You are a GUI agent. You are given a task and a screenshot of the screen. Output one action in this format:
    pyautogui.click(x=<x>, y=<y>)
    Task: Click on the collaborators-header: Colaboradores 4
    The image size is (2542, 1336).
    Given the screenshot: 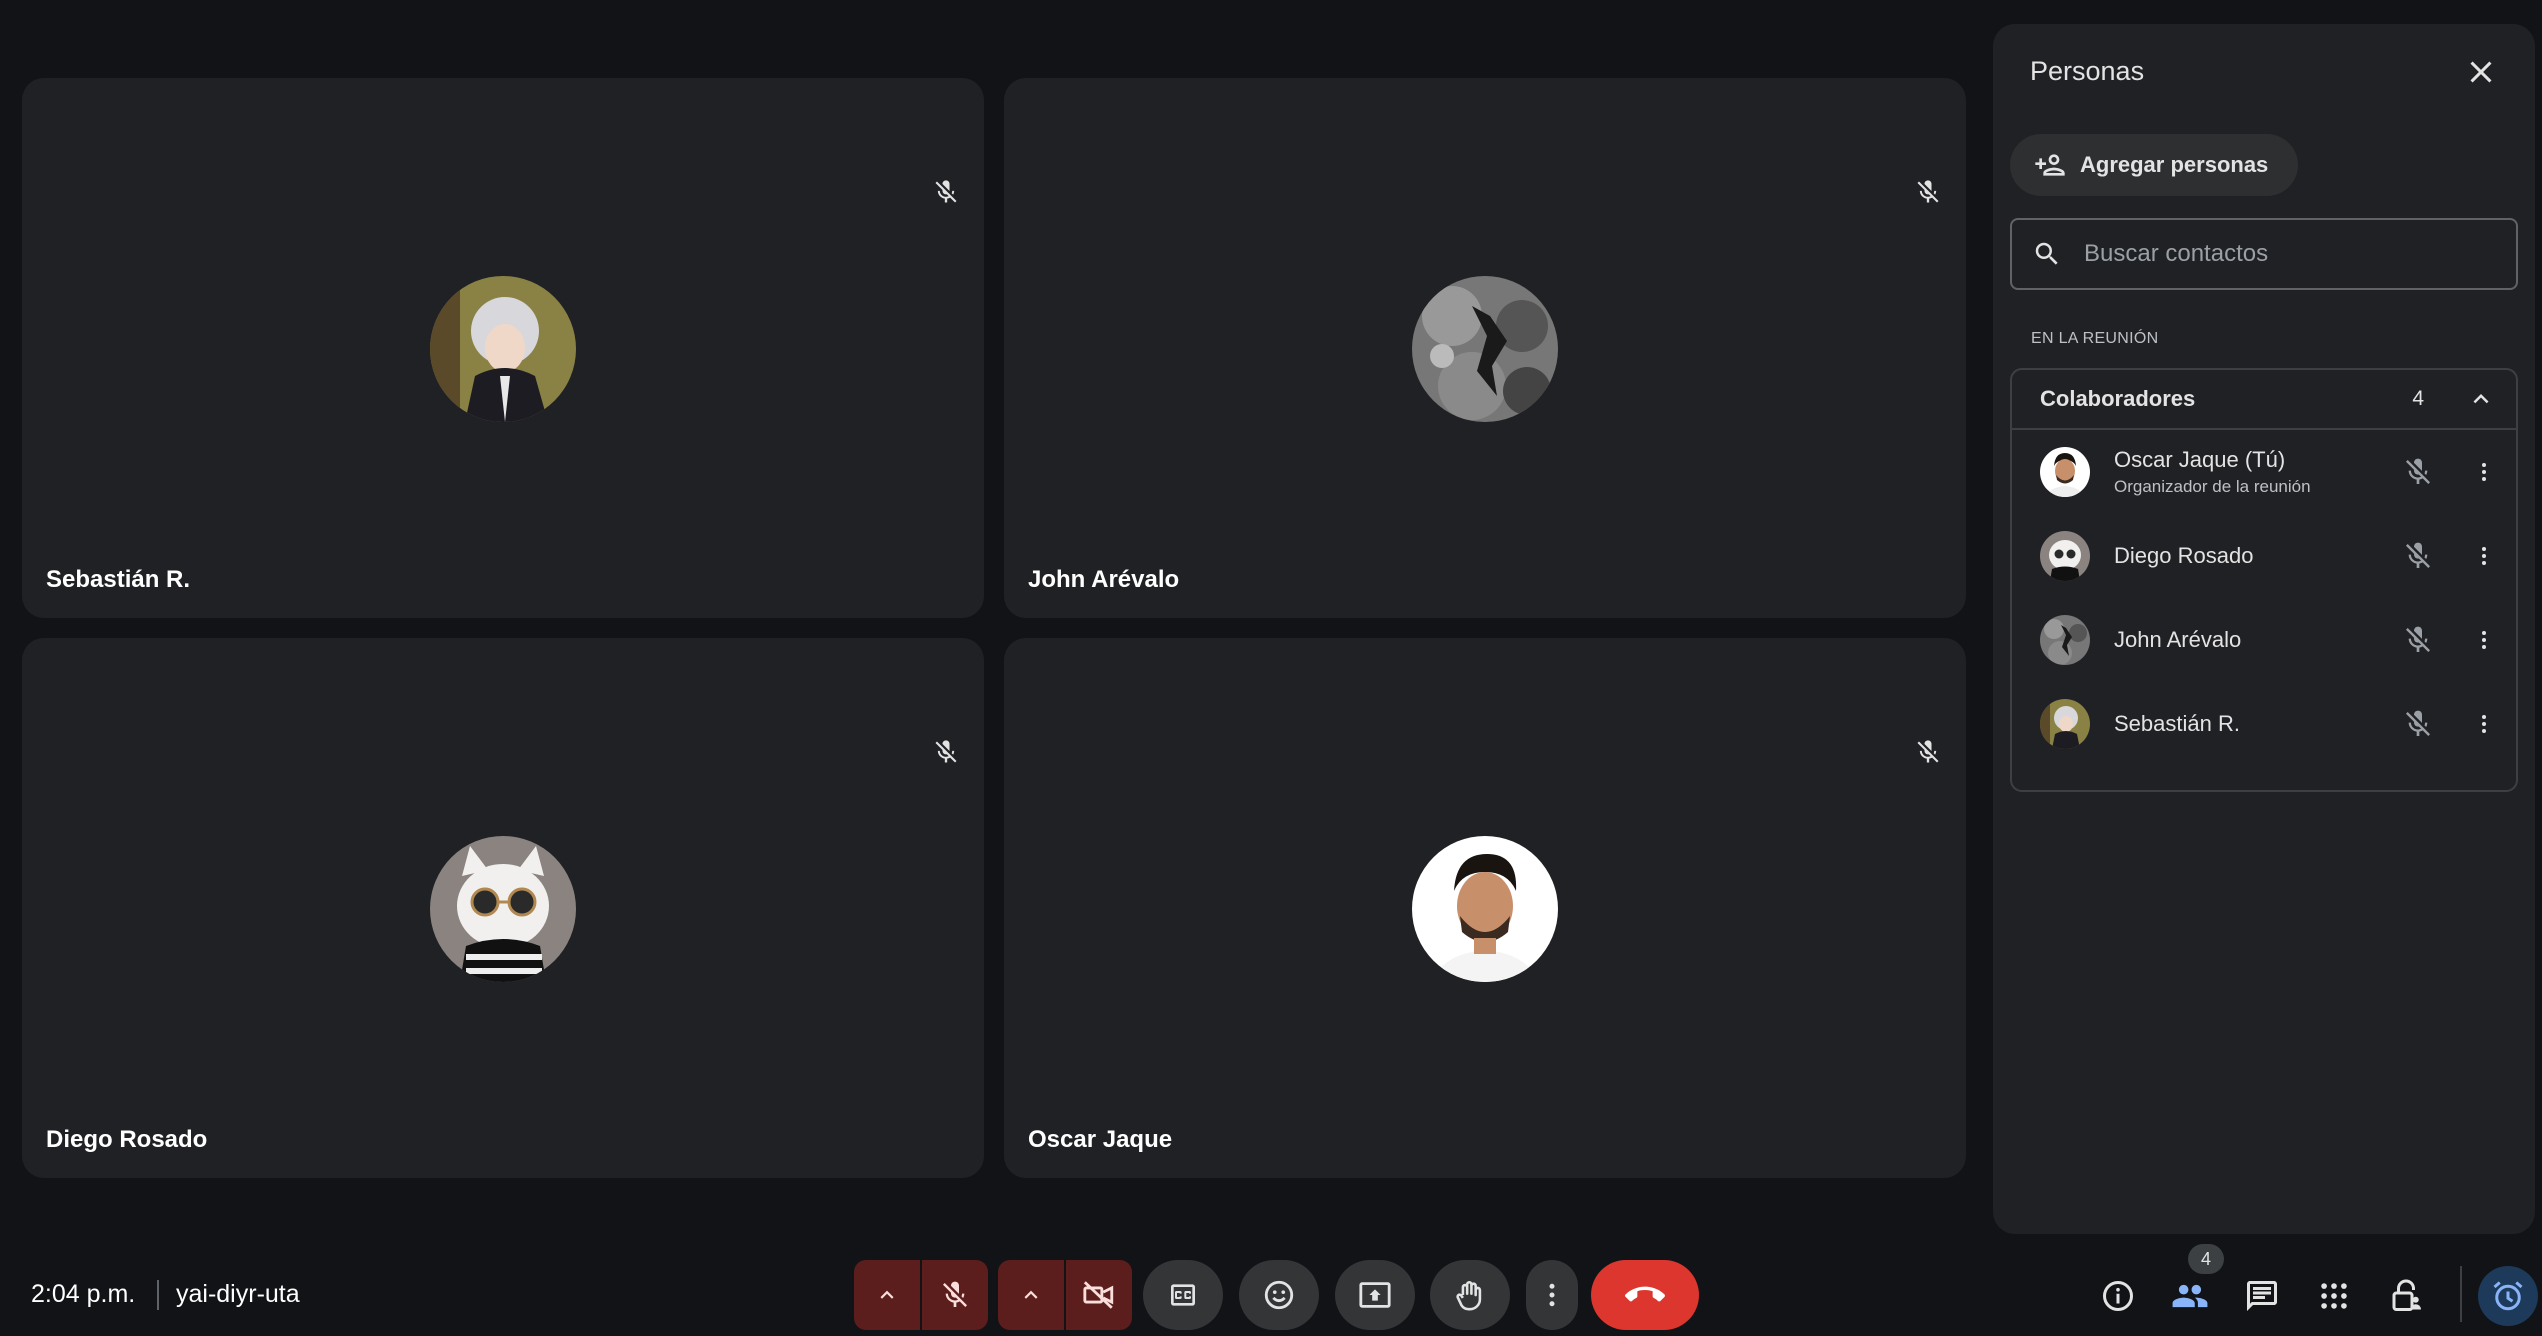 What is the action you would take?
    pyautogui.click(x=2264, y=400)
    